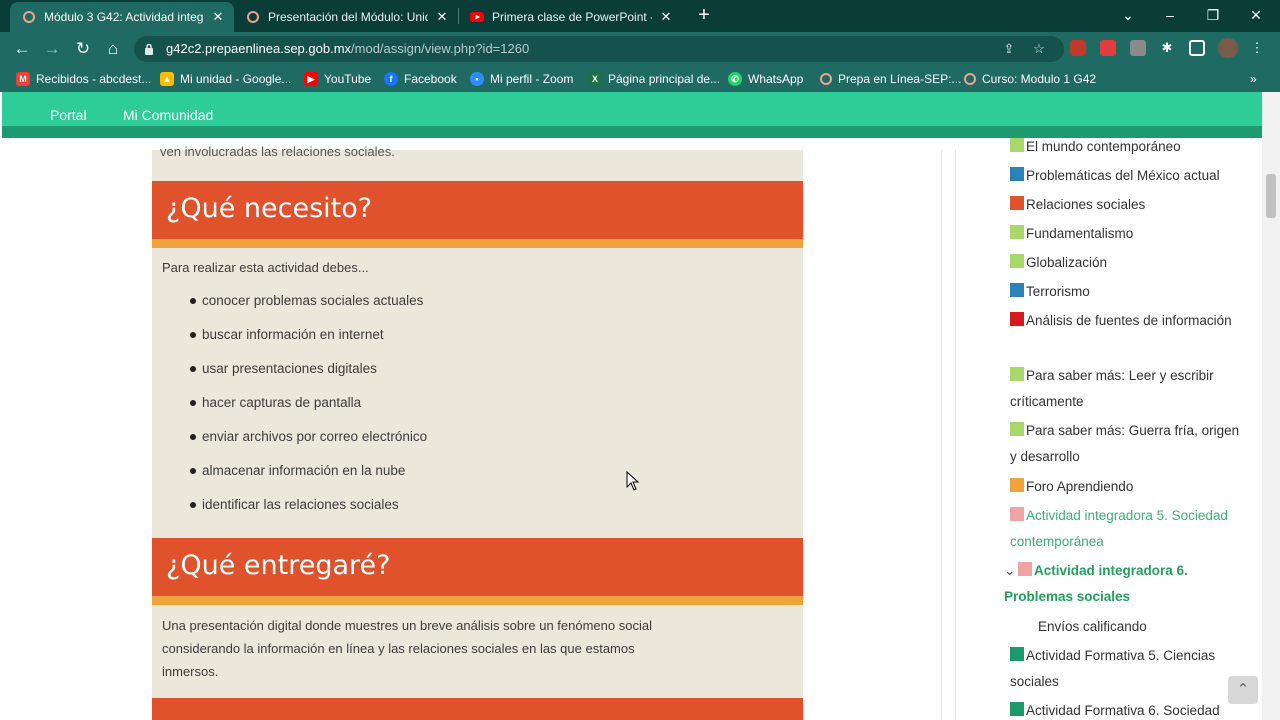  What do you see at coordinates (1243, 690) in the screenshot?
I see `back-to-top-button: ⌃` at bounding box center [1243, 690].